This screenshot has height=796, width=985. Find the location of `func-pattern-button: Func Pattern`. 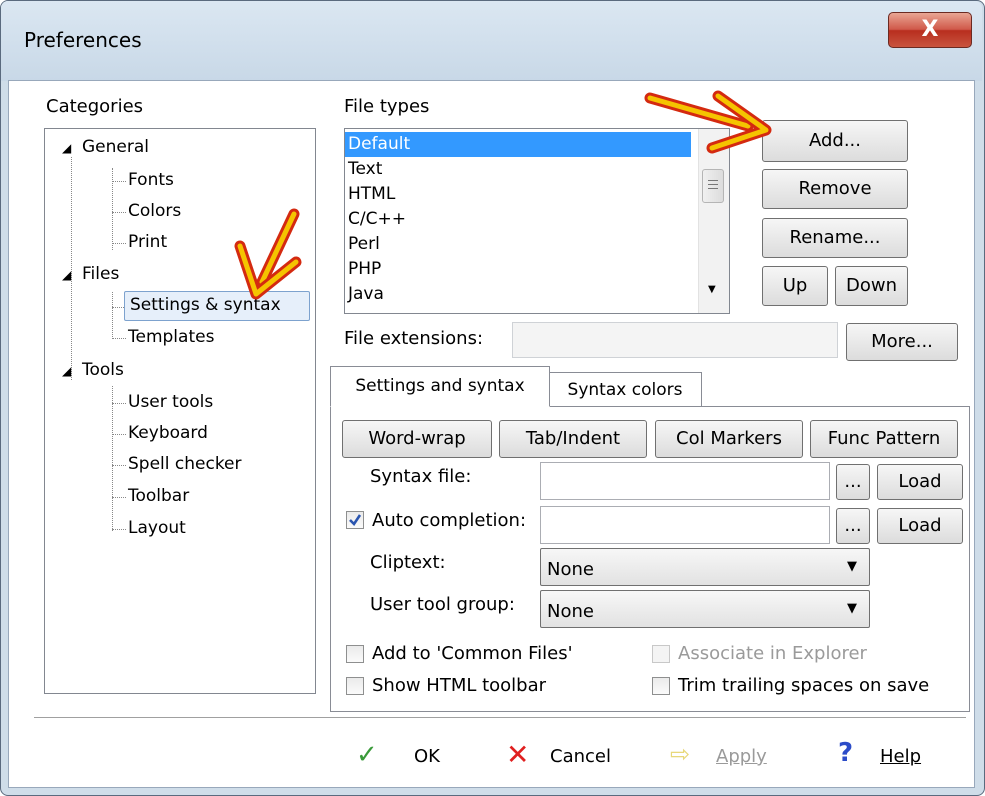

func-pattern-button: Func Pattern is located at coordinates (884, 439).